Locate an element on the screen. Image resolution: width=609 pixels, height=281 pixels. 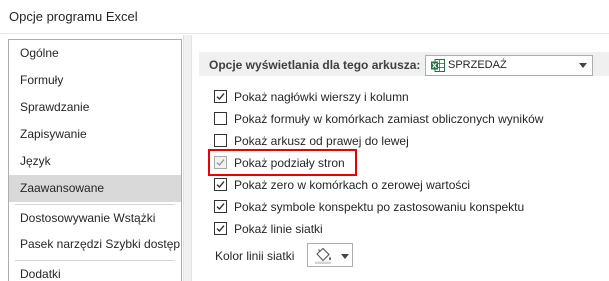
window-title: Opcje programu Excel is located at coordinates (73, 16).